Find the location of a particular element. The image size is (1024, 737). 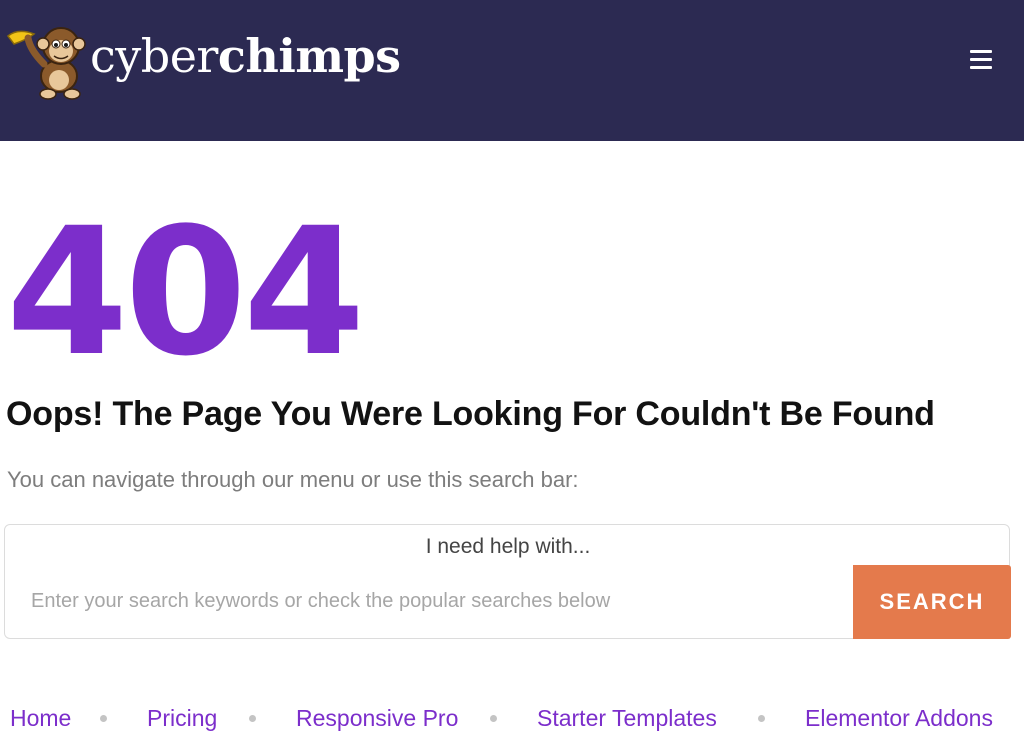

search-input is located at coordinates (435, 601).